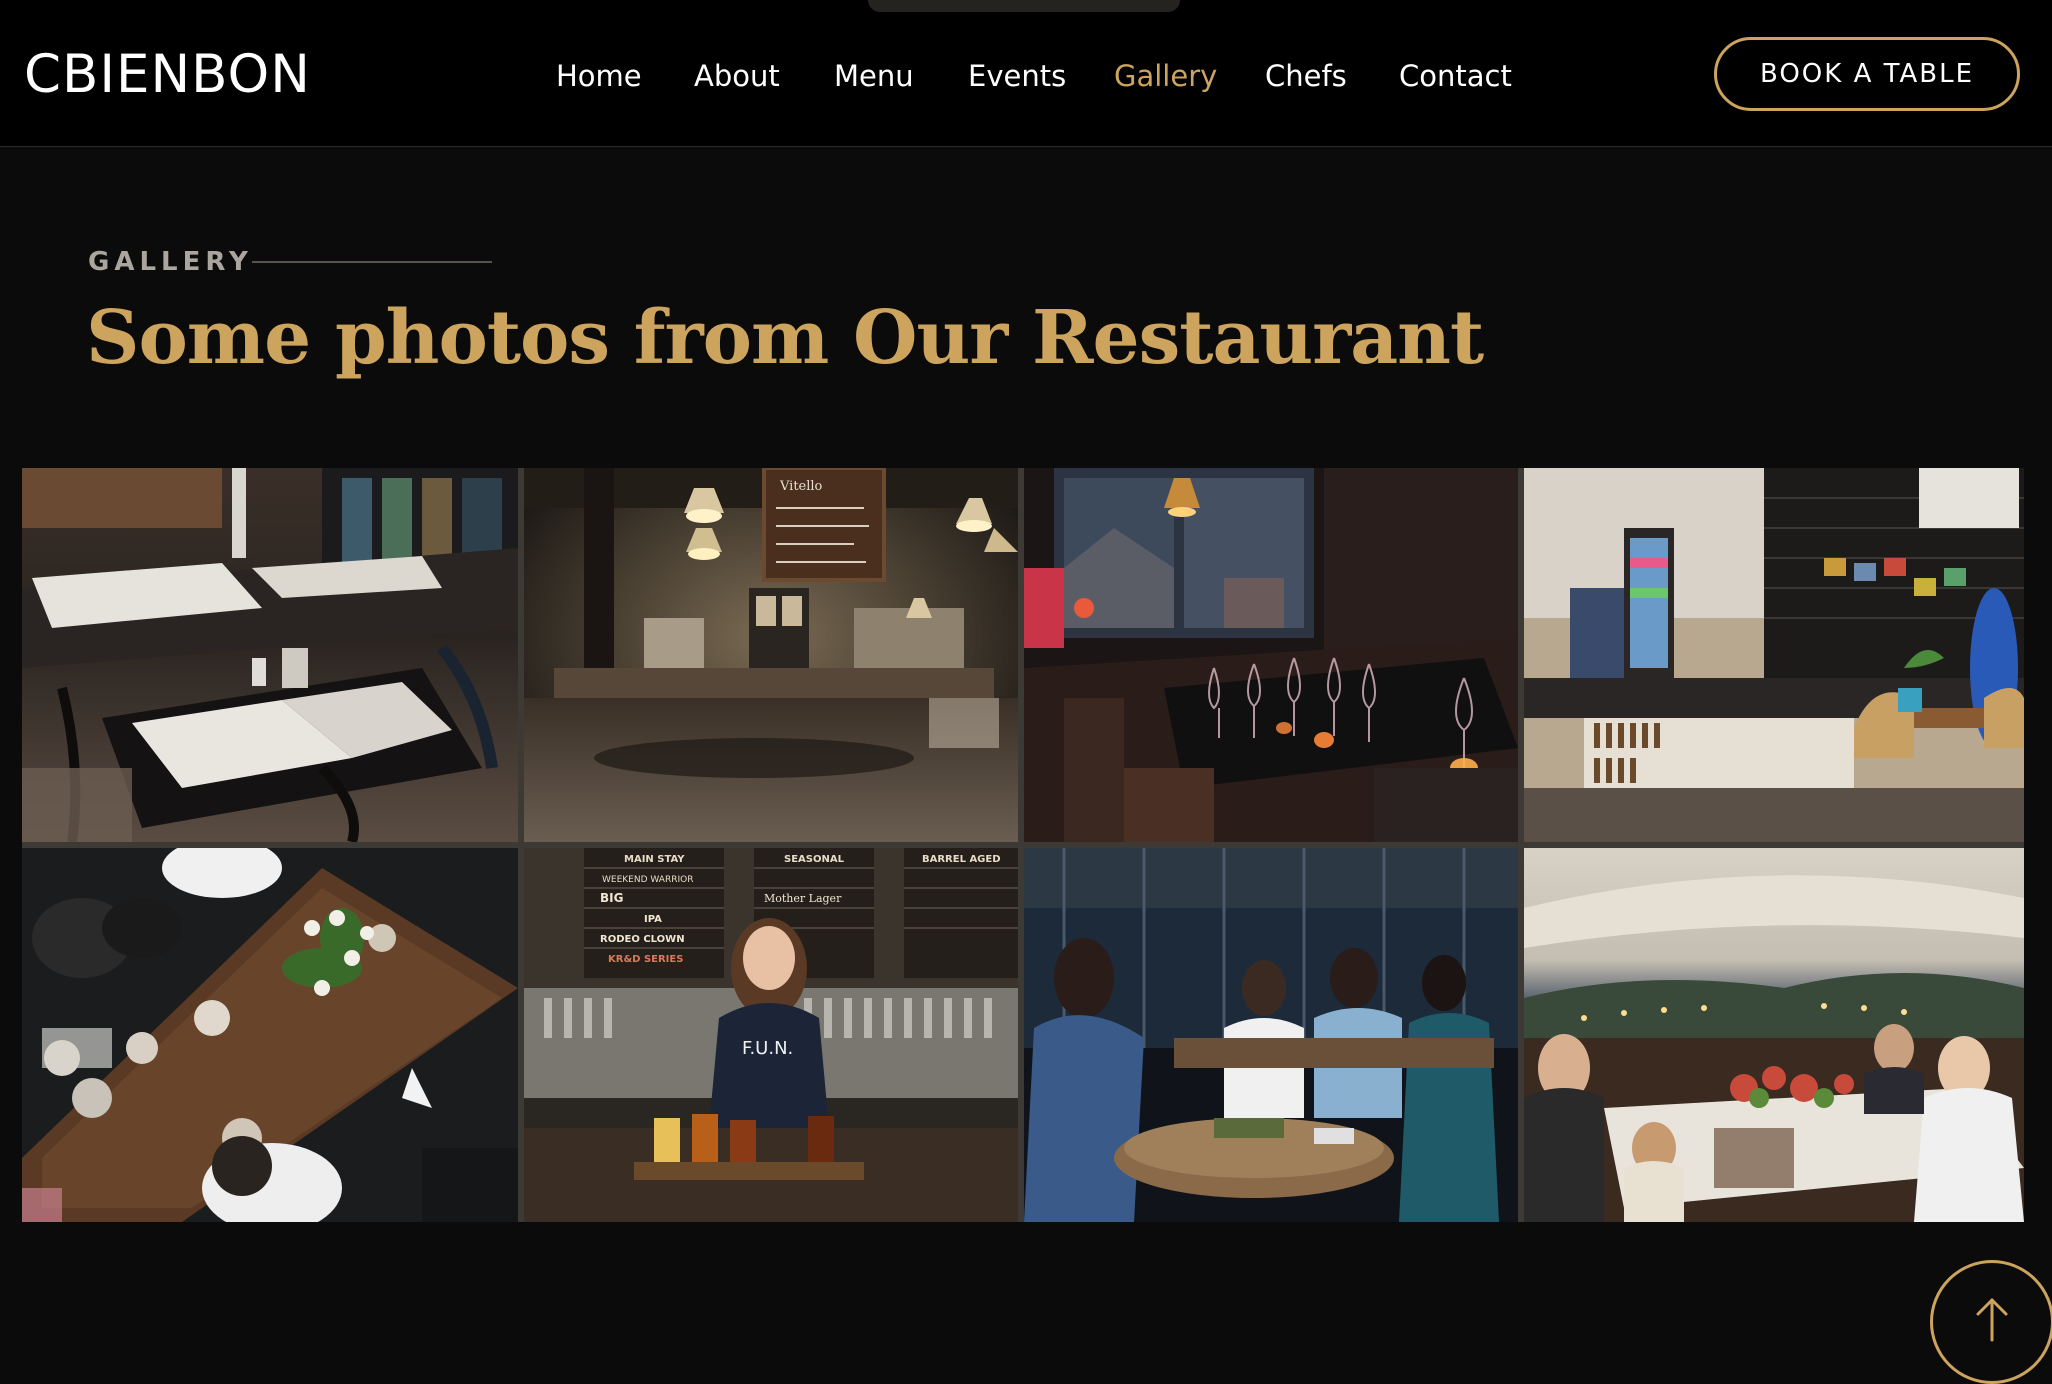 The image size is (2052, 1384). I want to click on nav-contact: Contact, so click(1455, 76).